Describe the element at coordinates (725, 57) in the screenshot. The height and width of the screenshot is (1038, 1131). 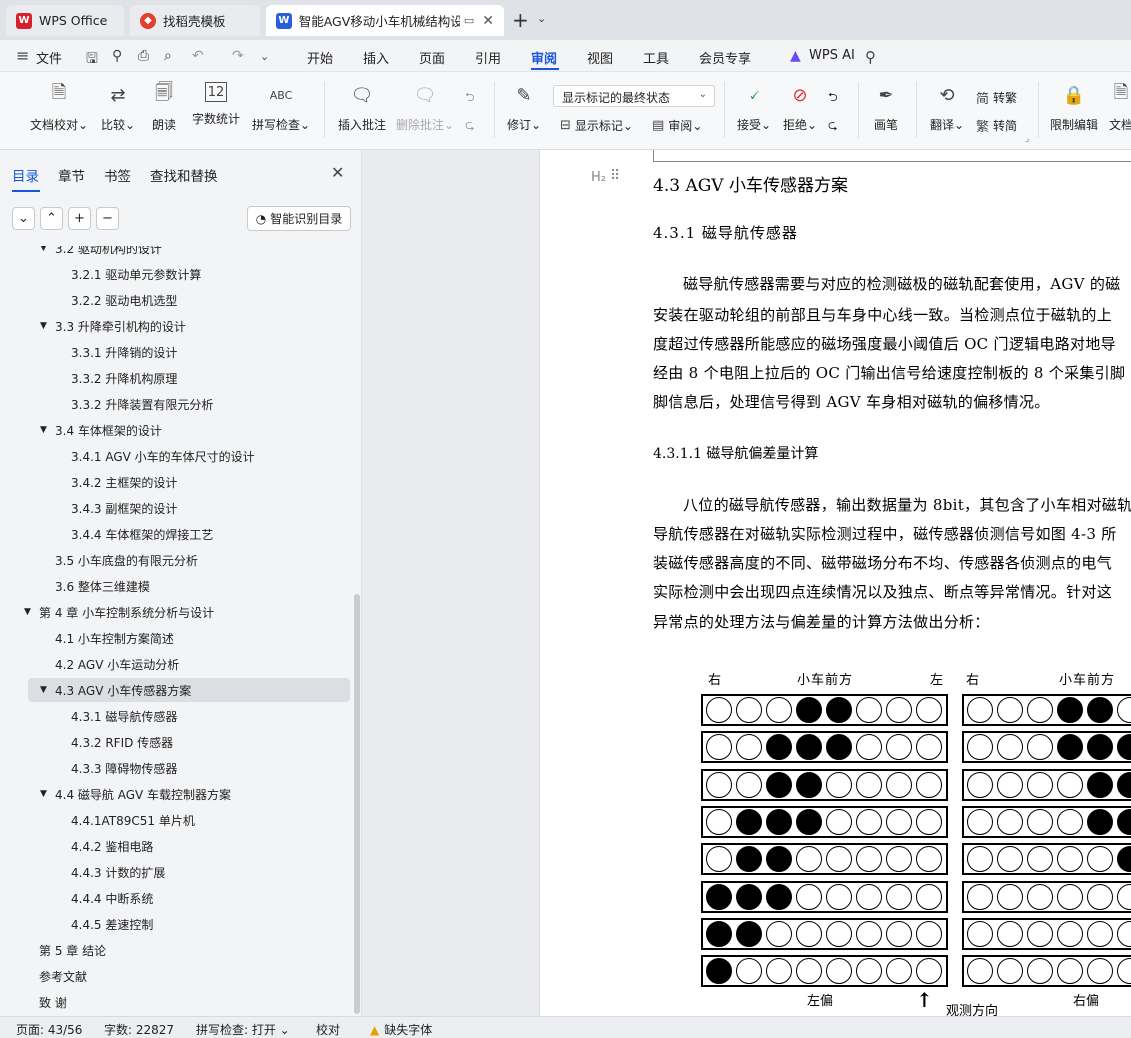
I see `menu-member: 会员专享` at that location.